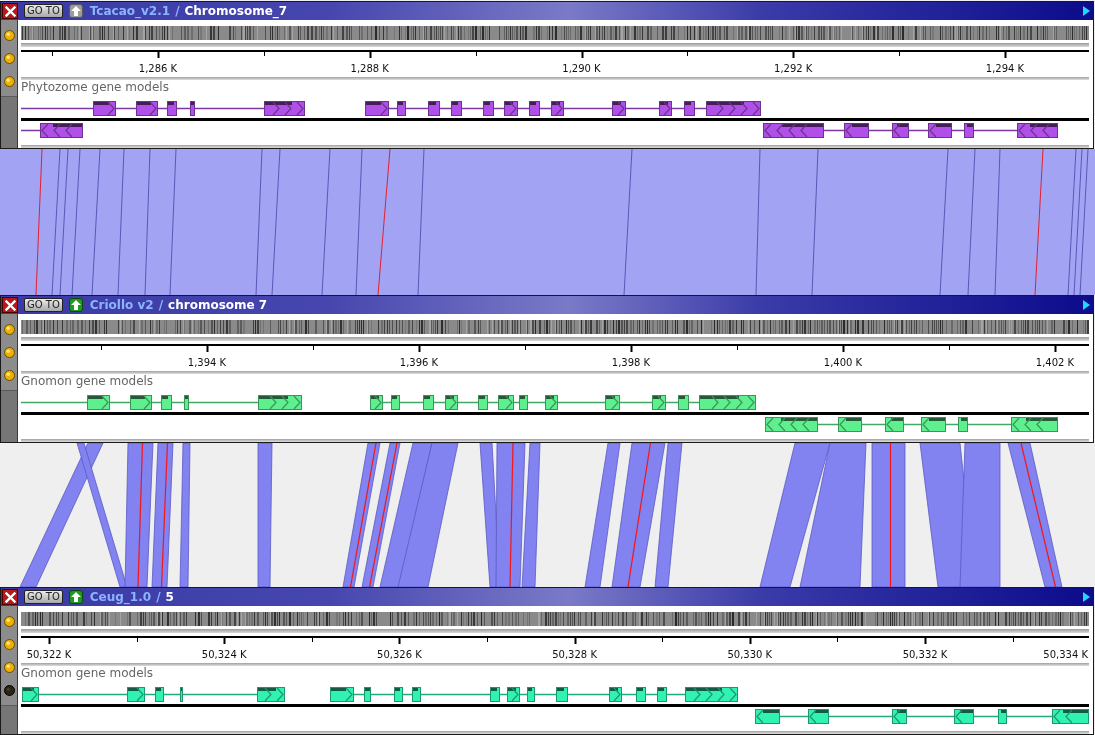 The height and width of the screenshot is (735, 1095). I want to click on axis-label: 50,322 K, so click(49, 654).